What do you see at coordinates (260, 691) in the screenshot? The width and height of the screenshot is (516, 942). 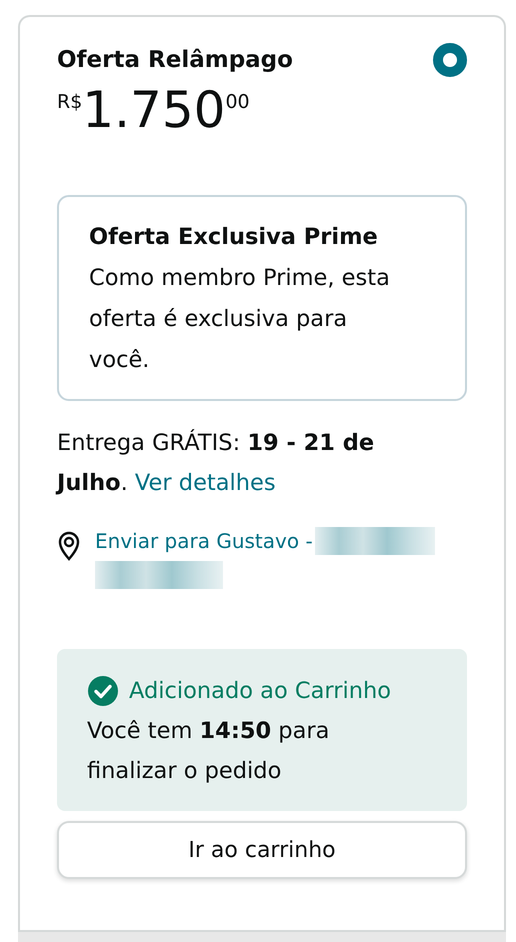 I see `cart-status: Adicionado ao Carrinho` at bounding box center [260, 691].